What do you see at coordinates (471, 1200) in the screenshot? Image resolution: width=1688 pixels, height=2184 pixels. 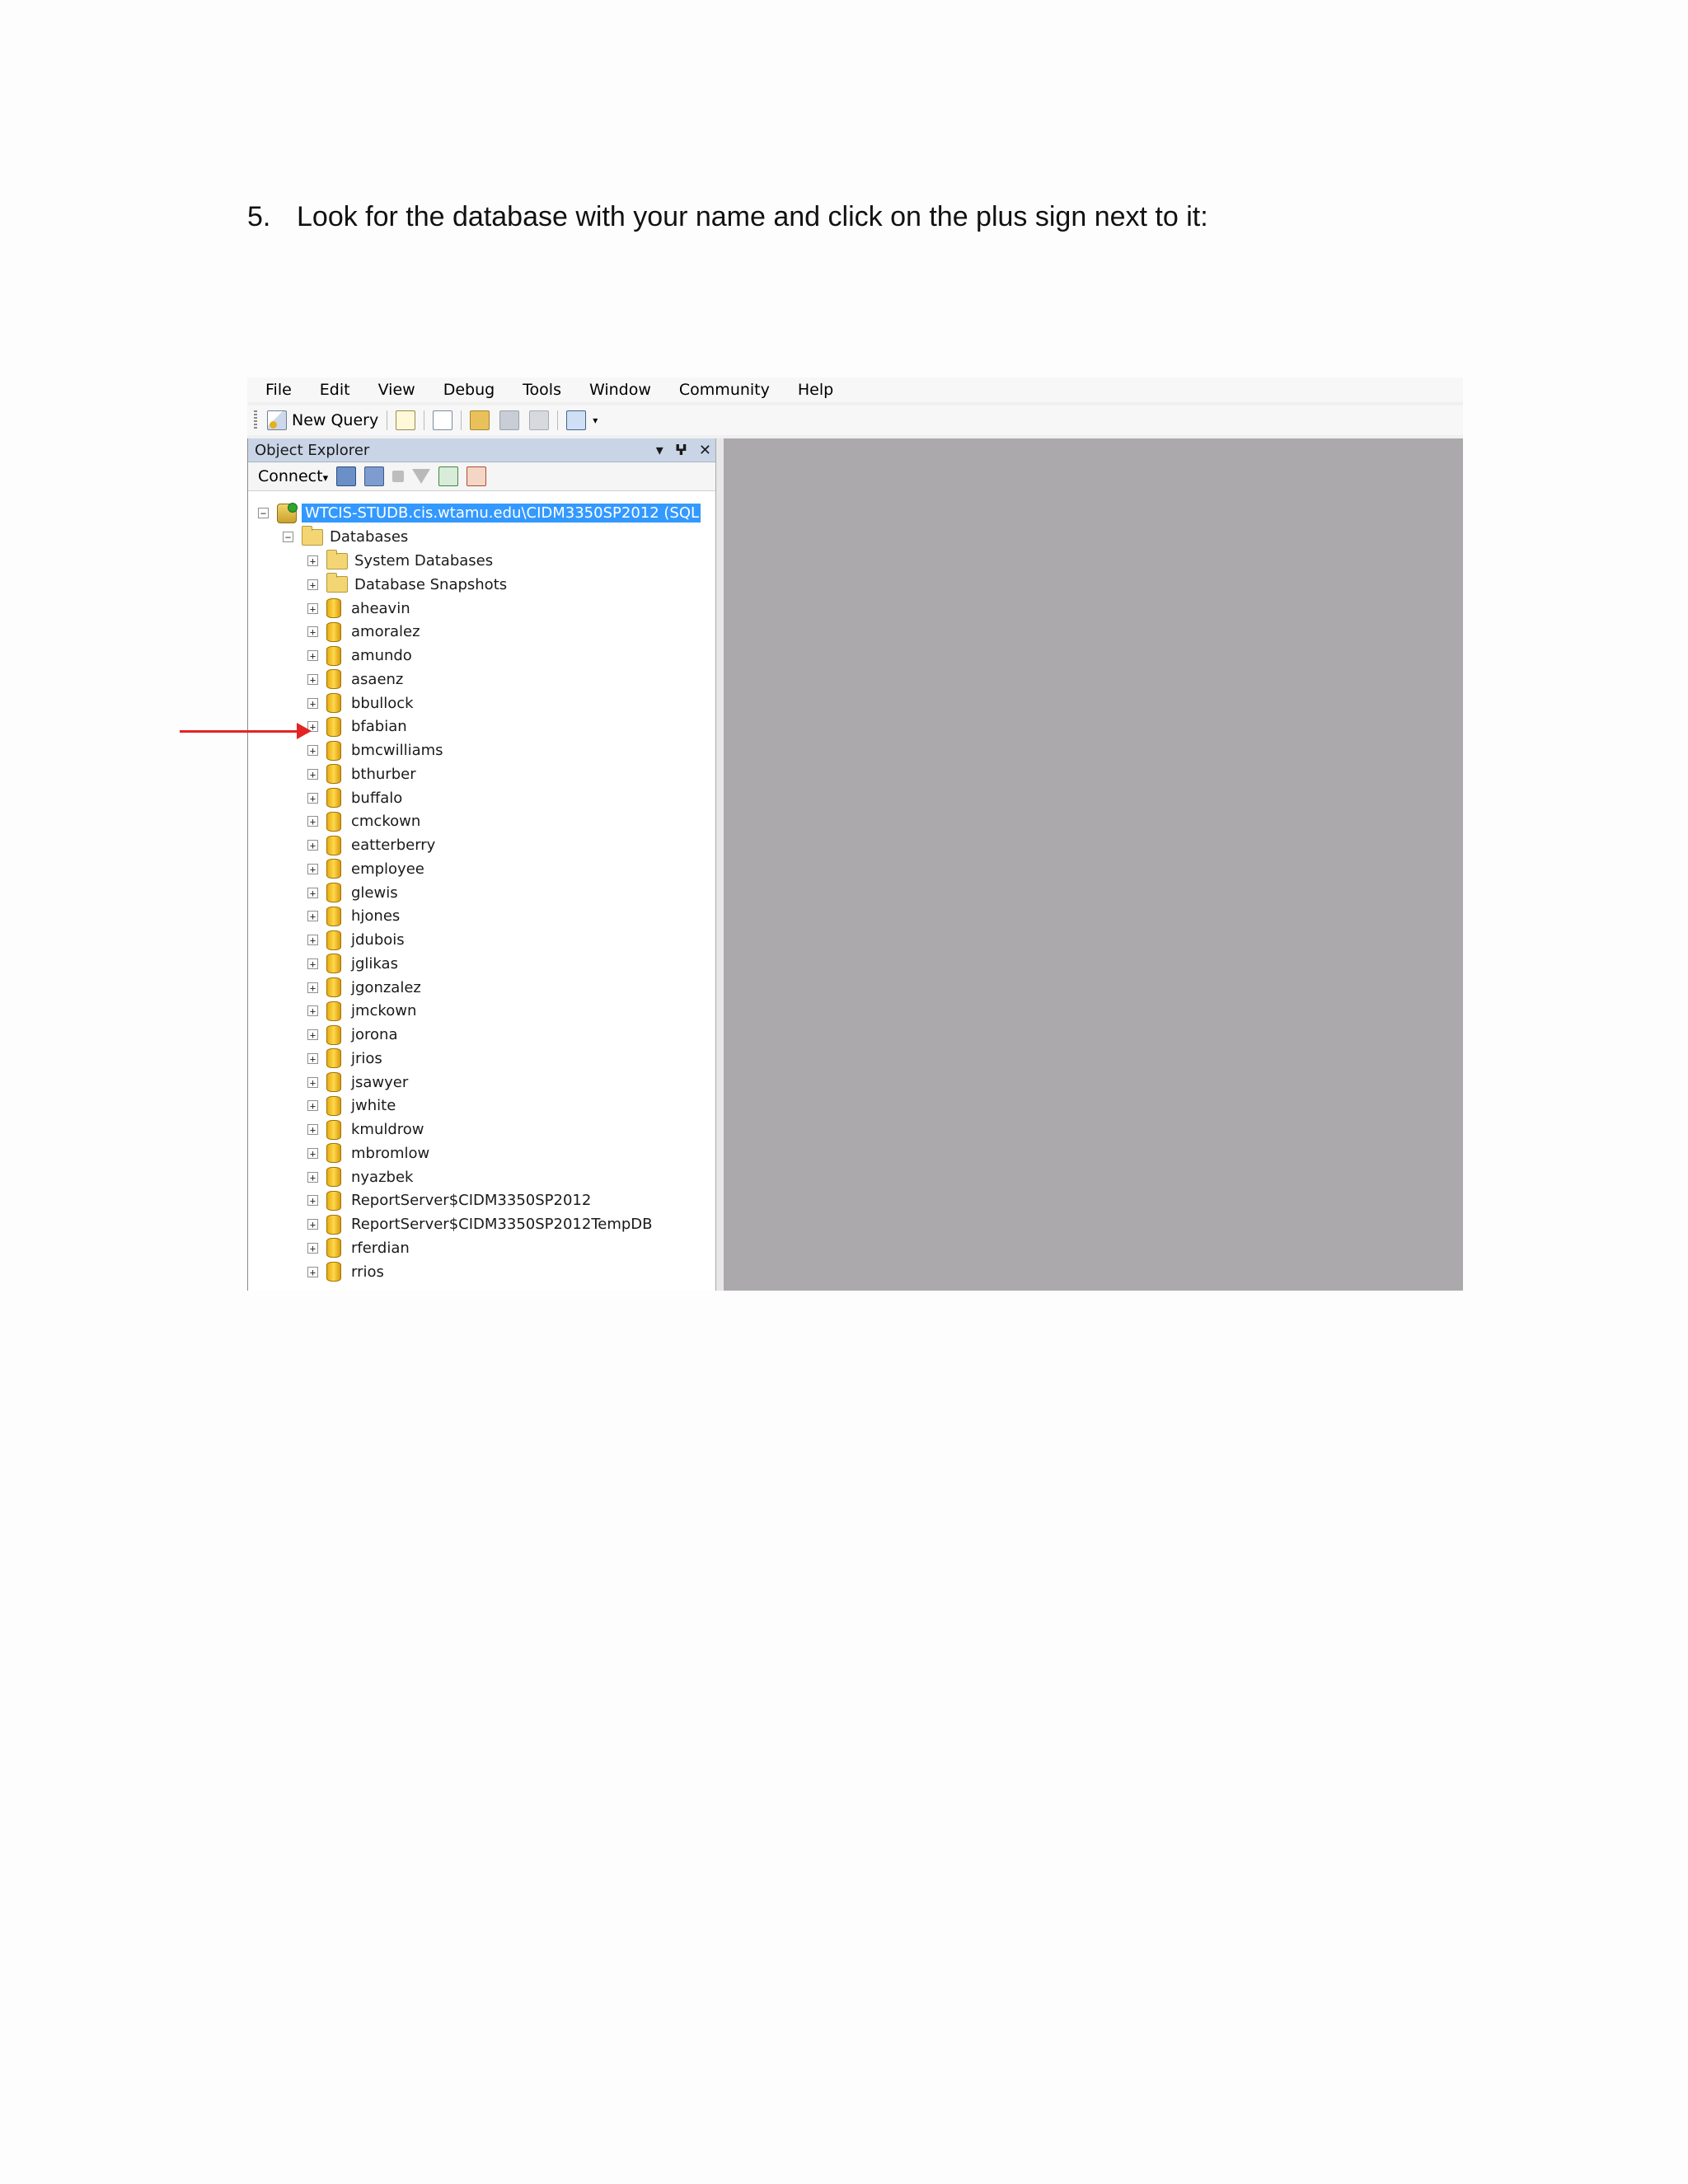 I see `database-label: ReportServer$CIDM3350SP2012` at bounding box center [471, 1200].